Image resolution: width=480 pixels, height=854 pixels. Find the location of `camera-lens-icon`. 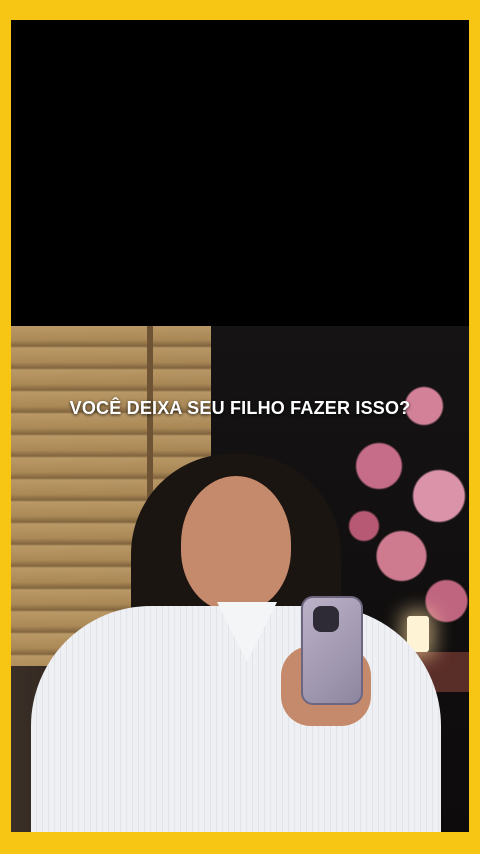

camera-lens-icon is located at coordinates (326, 619).